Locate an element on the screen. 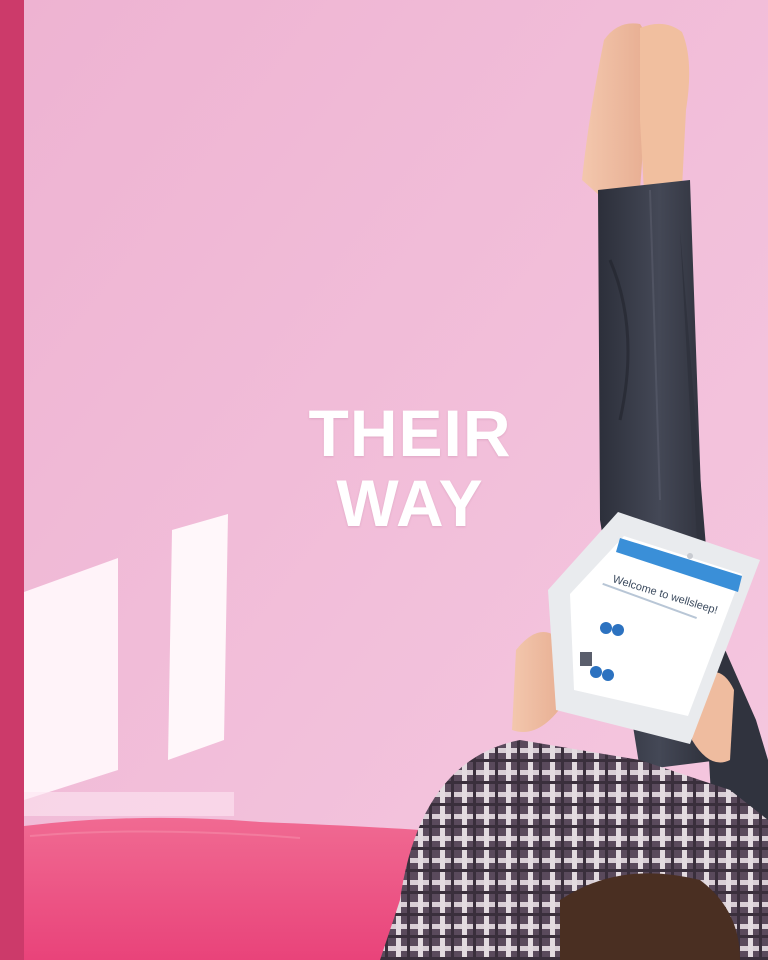 This screenshot has width=768, height=960. headline: THEIR WAY is located at coordinates (410, 468).